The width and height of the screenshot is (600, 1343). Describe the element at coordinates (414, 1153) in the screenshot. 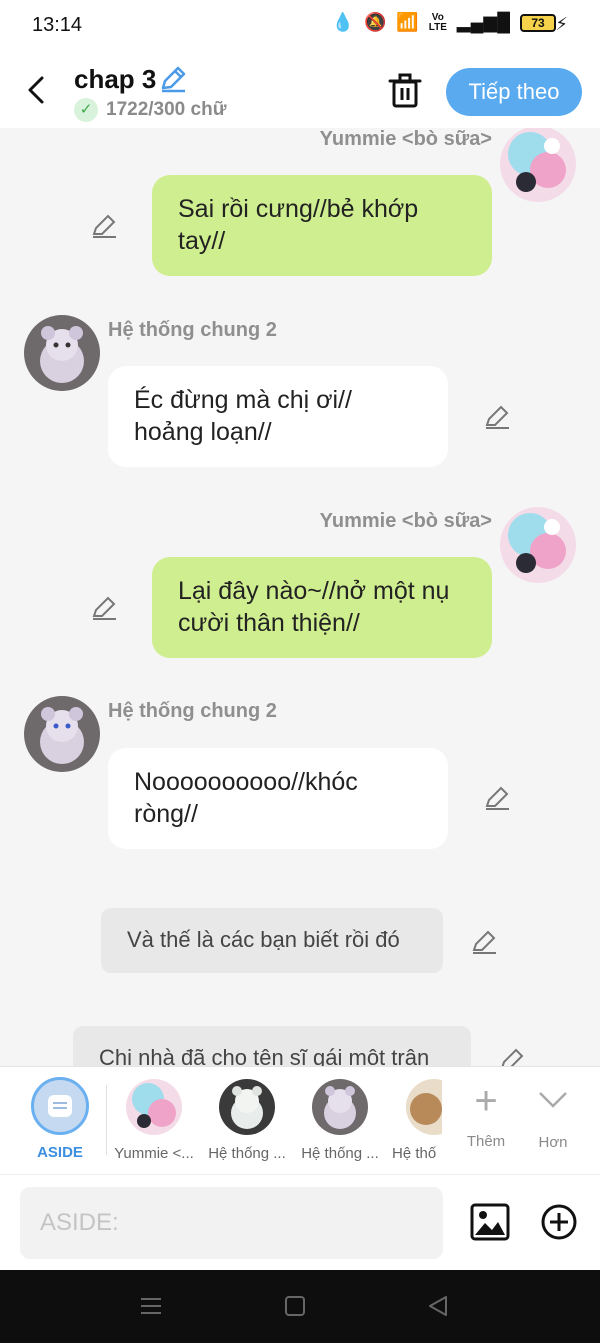

I see `character-label: Hệ thố` at that location.